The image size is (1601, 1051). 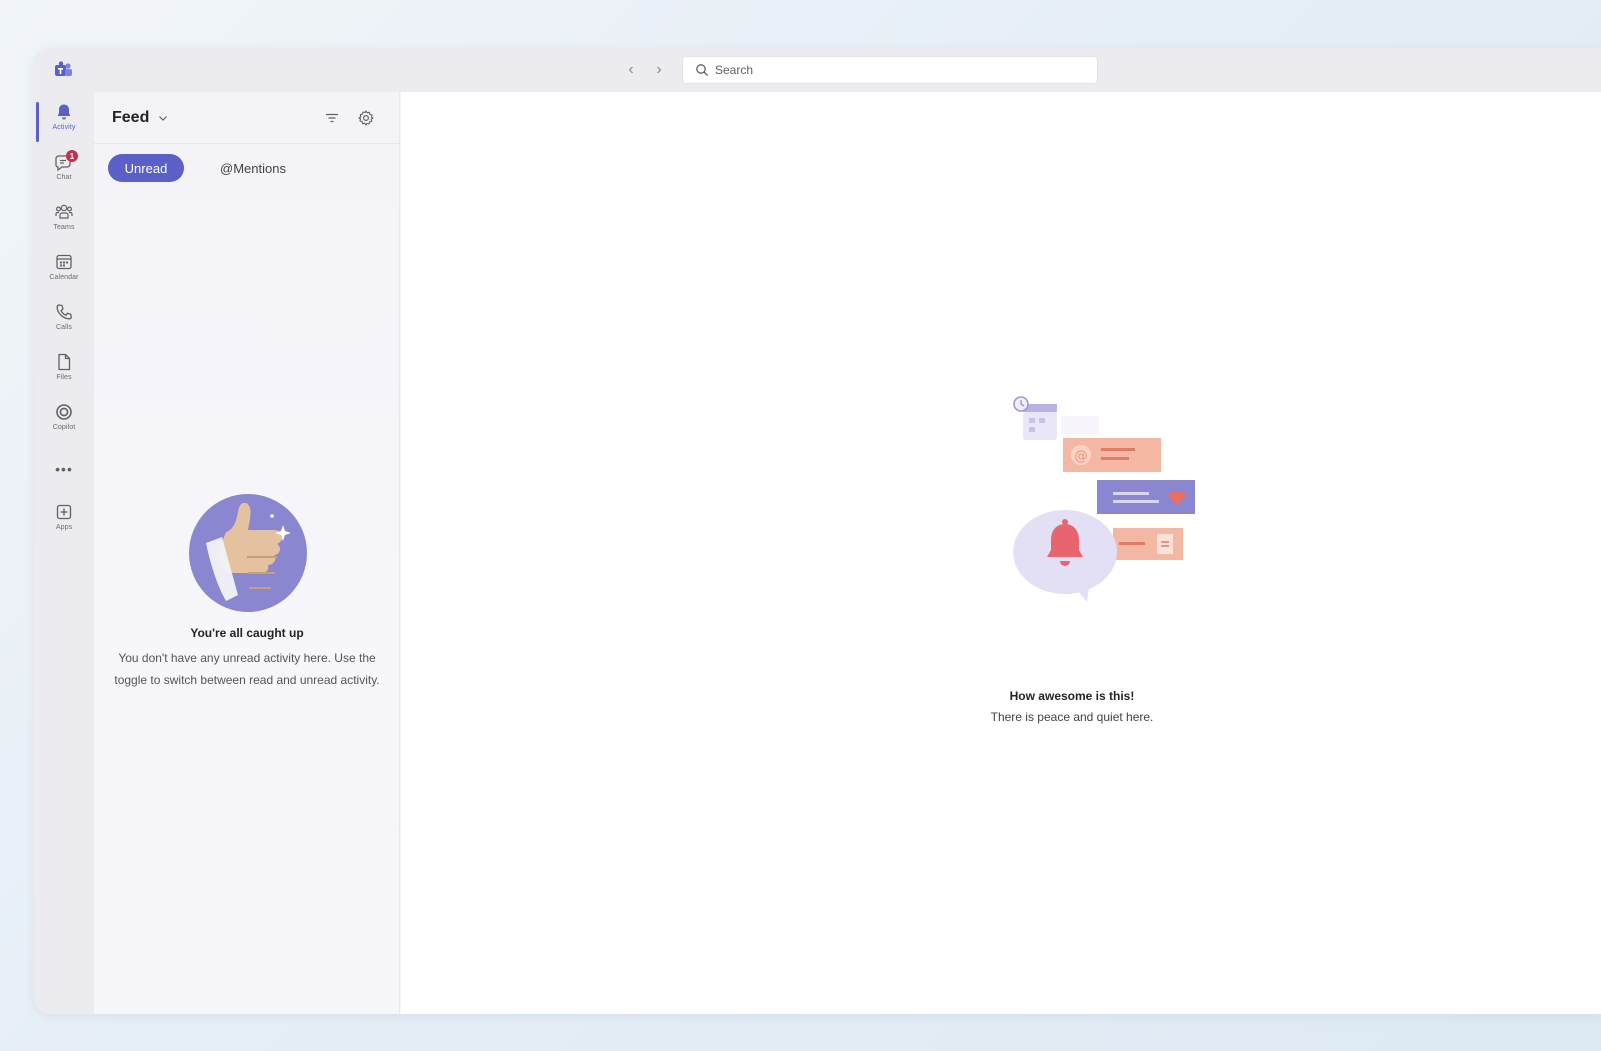 What do you see at coordinates (1072, 696) in the screenshot?
I see `empty-state-title: How awesome is this!` at bounding box center [1072, 696].